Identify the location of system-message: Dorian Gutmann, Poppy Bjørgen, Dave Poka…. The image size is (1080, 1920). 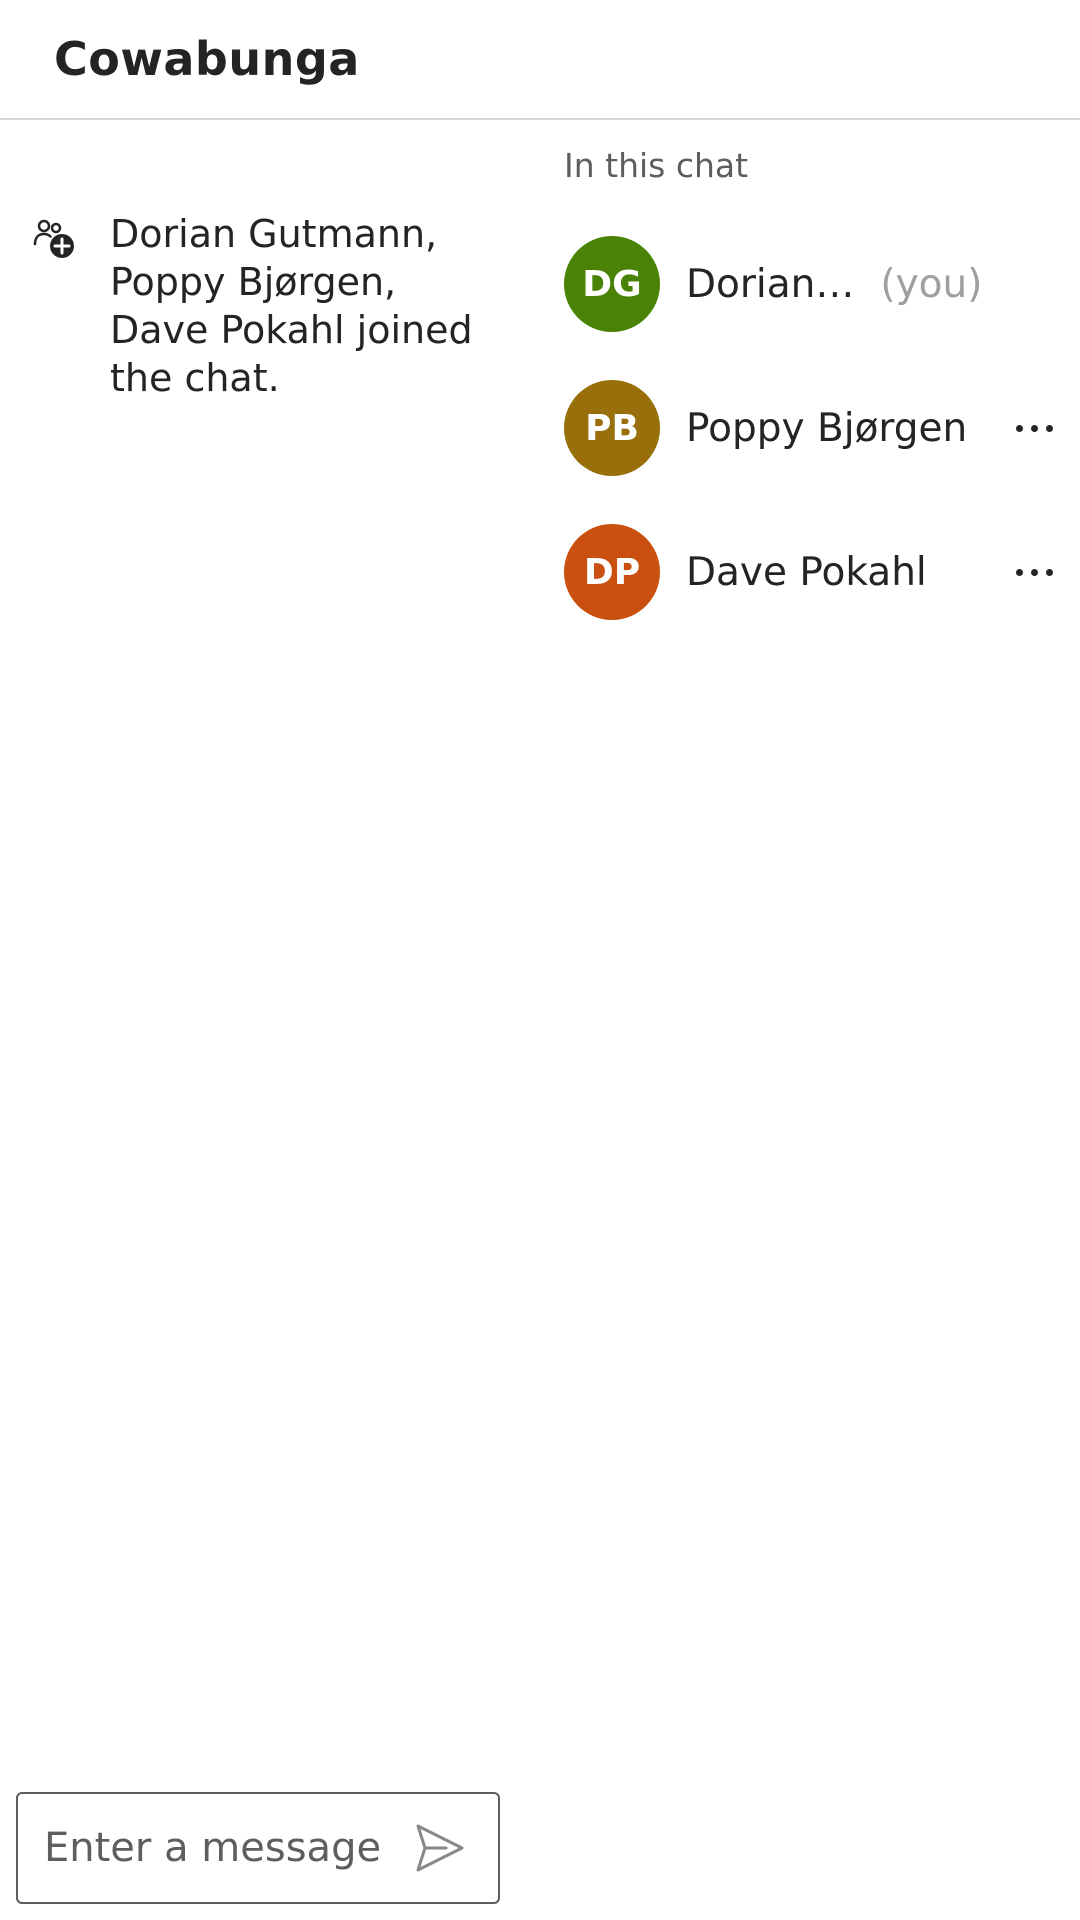
(272, 306).